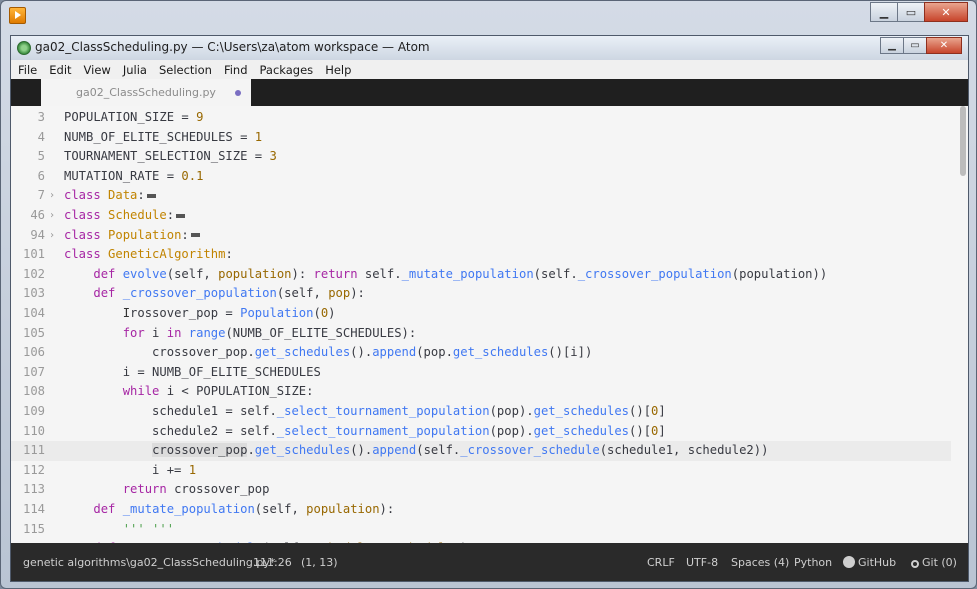 The height and width of the screenshot is (589, 977). Describe the element at coordinates (110, 196) in the screenshot. I see `code-text: class Data:` at that location.